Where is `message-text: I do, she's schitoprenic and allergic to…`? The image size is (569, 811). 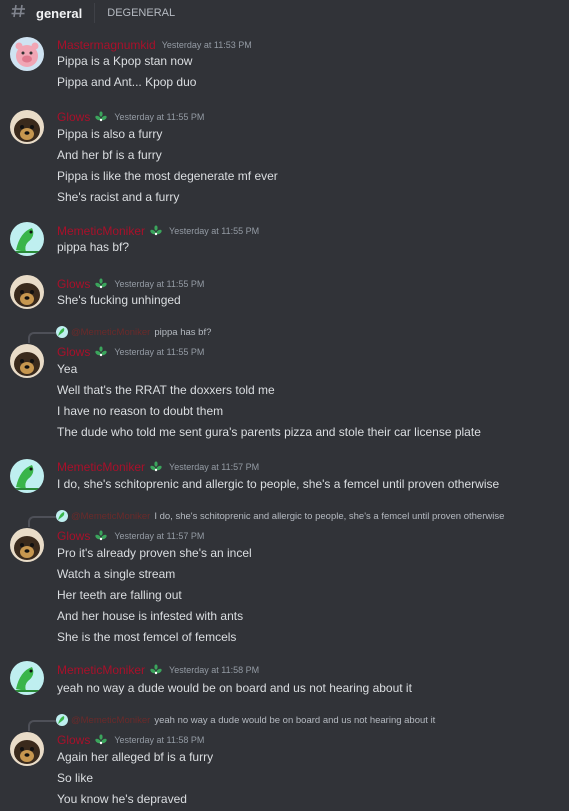
message-text: I do, she's schitoprenic and allergic to… is located at coordinates (278, 484).